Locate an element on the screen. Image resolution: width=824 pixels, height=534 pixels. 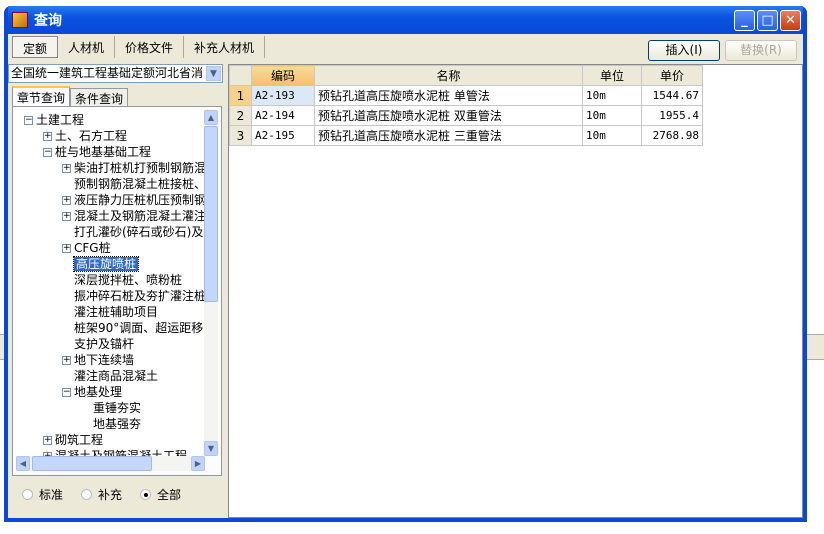
main-tabs: 定额 人材机 价格文件 补充人材机 is located at coordinates (139, 47).